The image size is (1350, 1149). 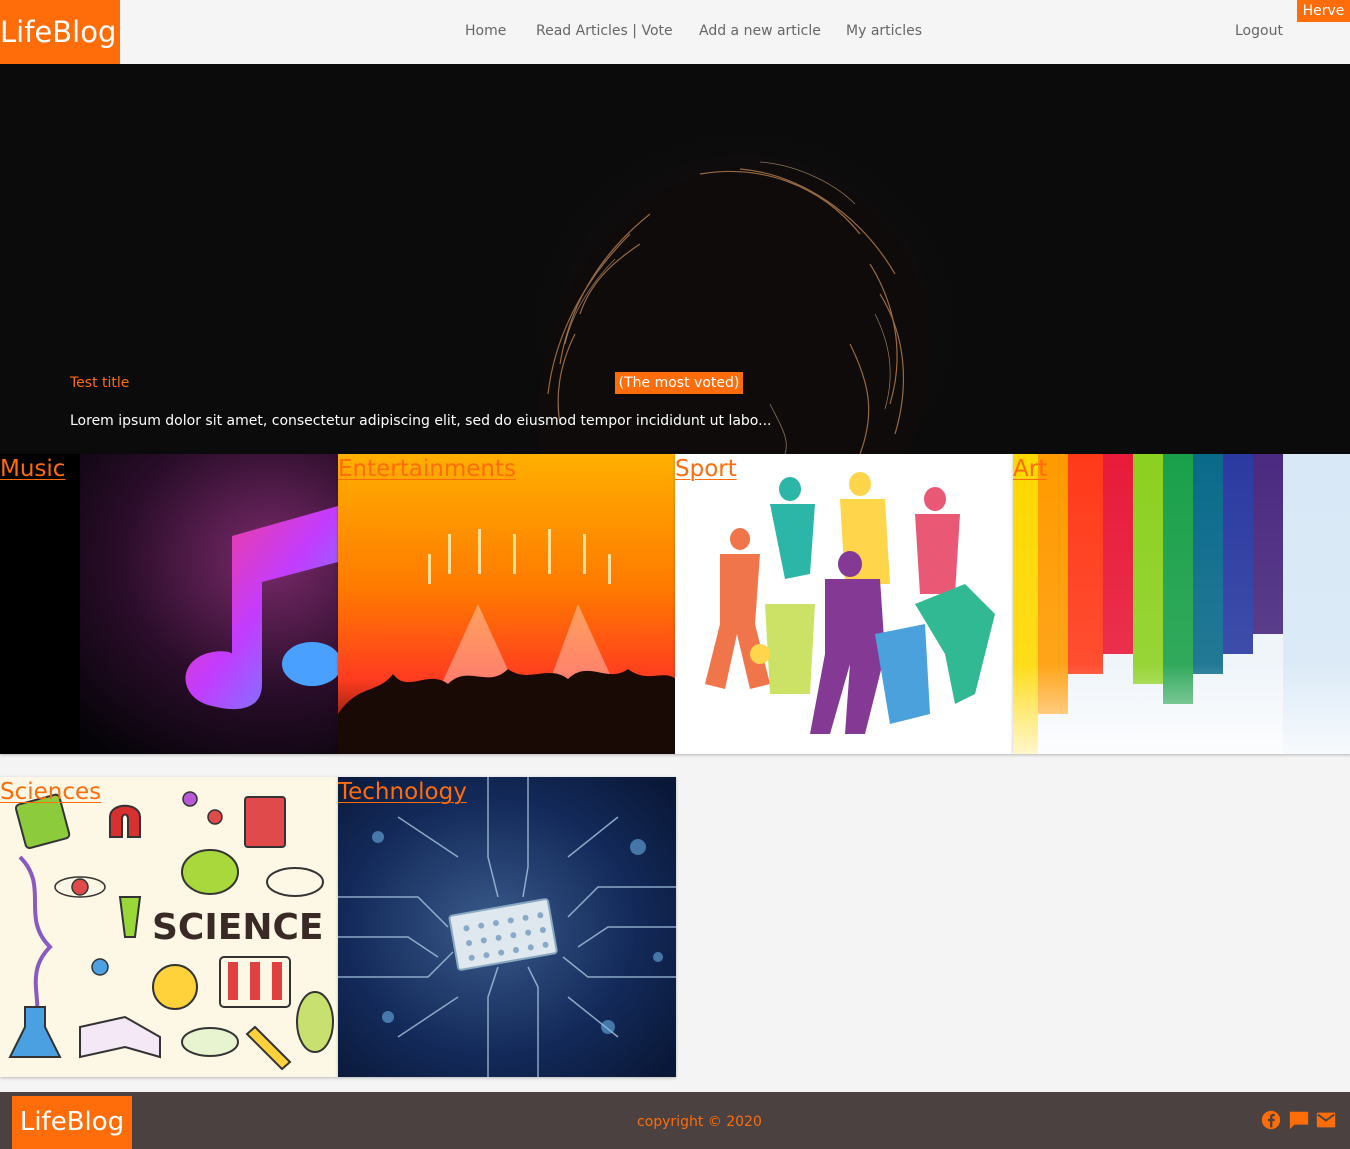 I want to click on category-tile-sport: Sport, so click(x=844, y=604).